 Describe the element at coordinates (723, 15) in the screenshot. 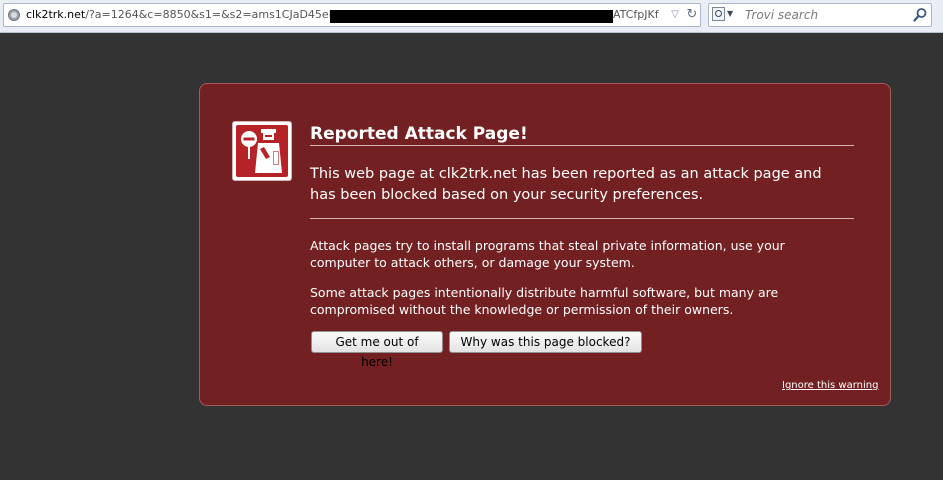

I see `search-engine-icon: ▼` at that location.